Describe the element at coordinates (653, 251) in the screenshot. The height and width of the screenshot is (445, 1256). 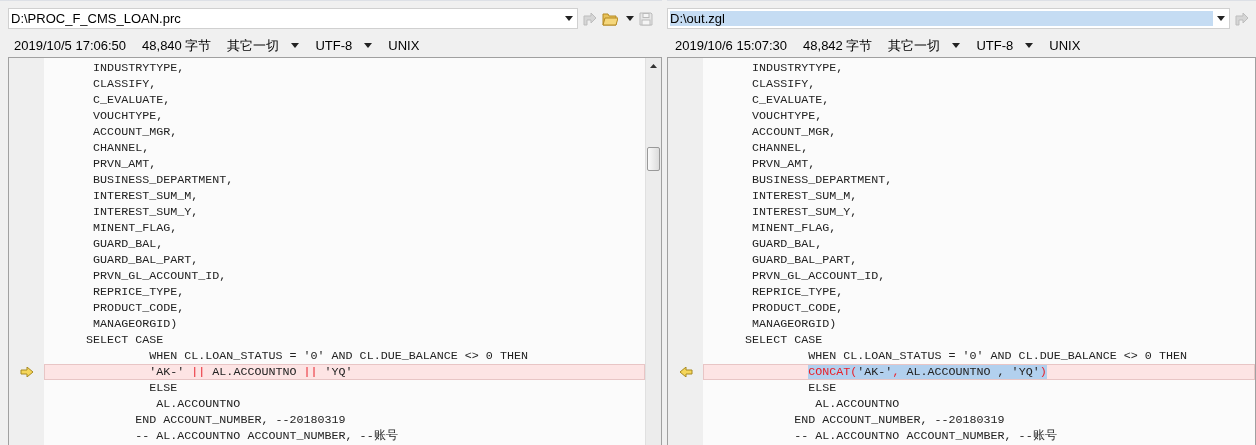
I see `scrollbar` at that location.